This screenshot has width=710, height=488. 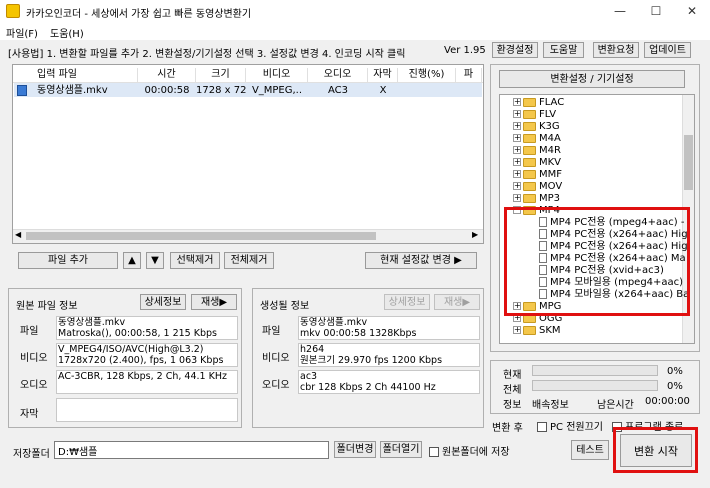 What do you see at coordinates (221, 75) in the screenshot?
I see `col-size: 크기` at bounding box center [221, 75].